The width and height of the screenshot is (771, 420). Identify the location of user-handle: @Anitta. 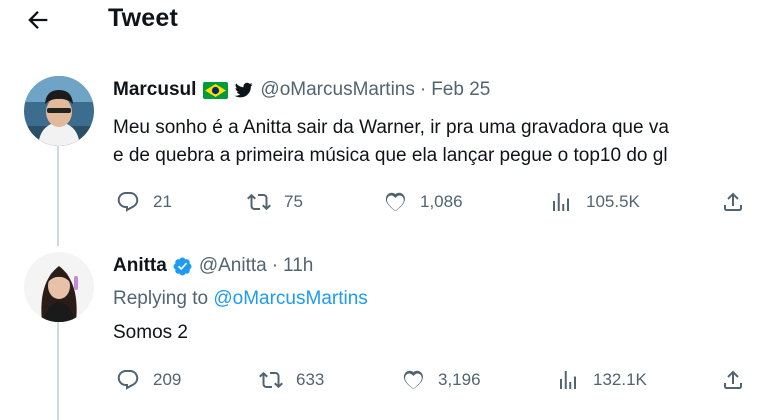
(233, 266).